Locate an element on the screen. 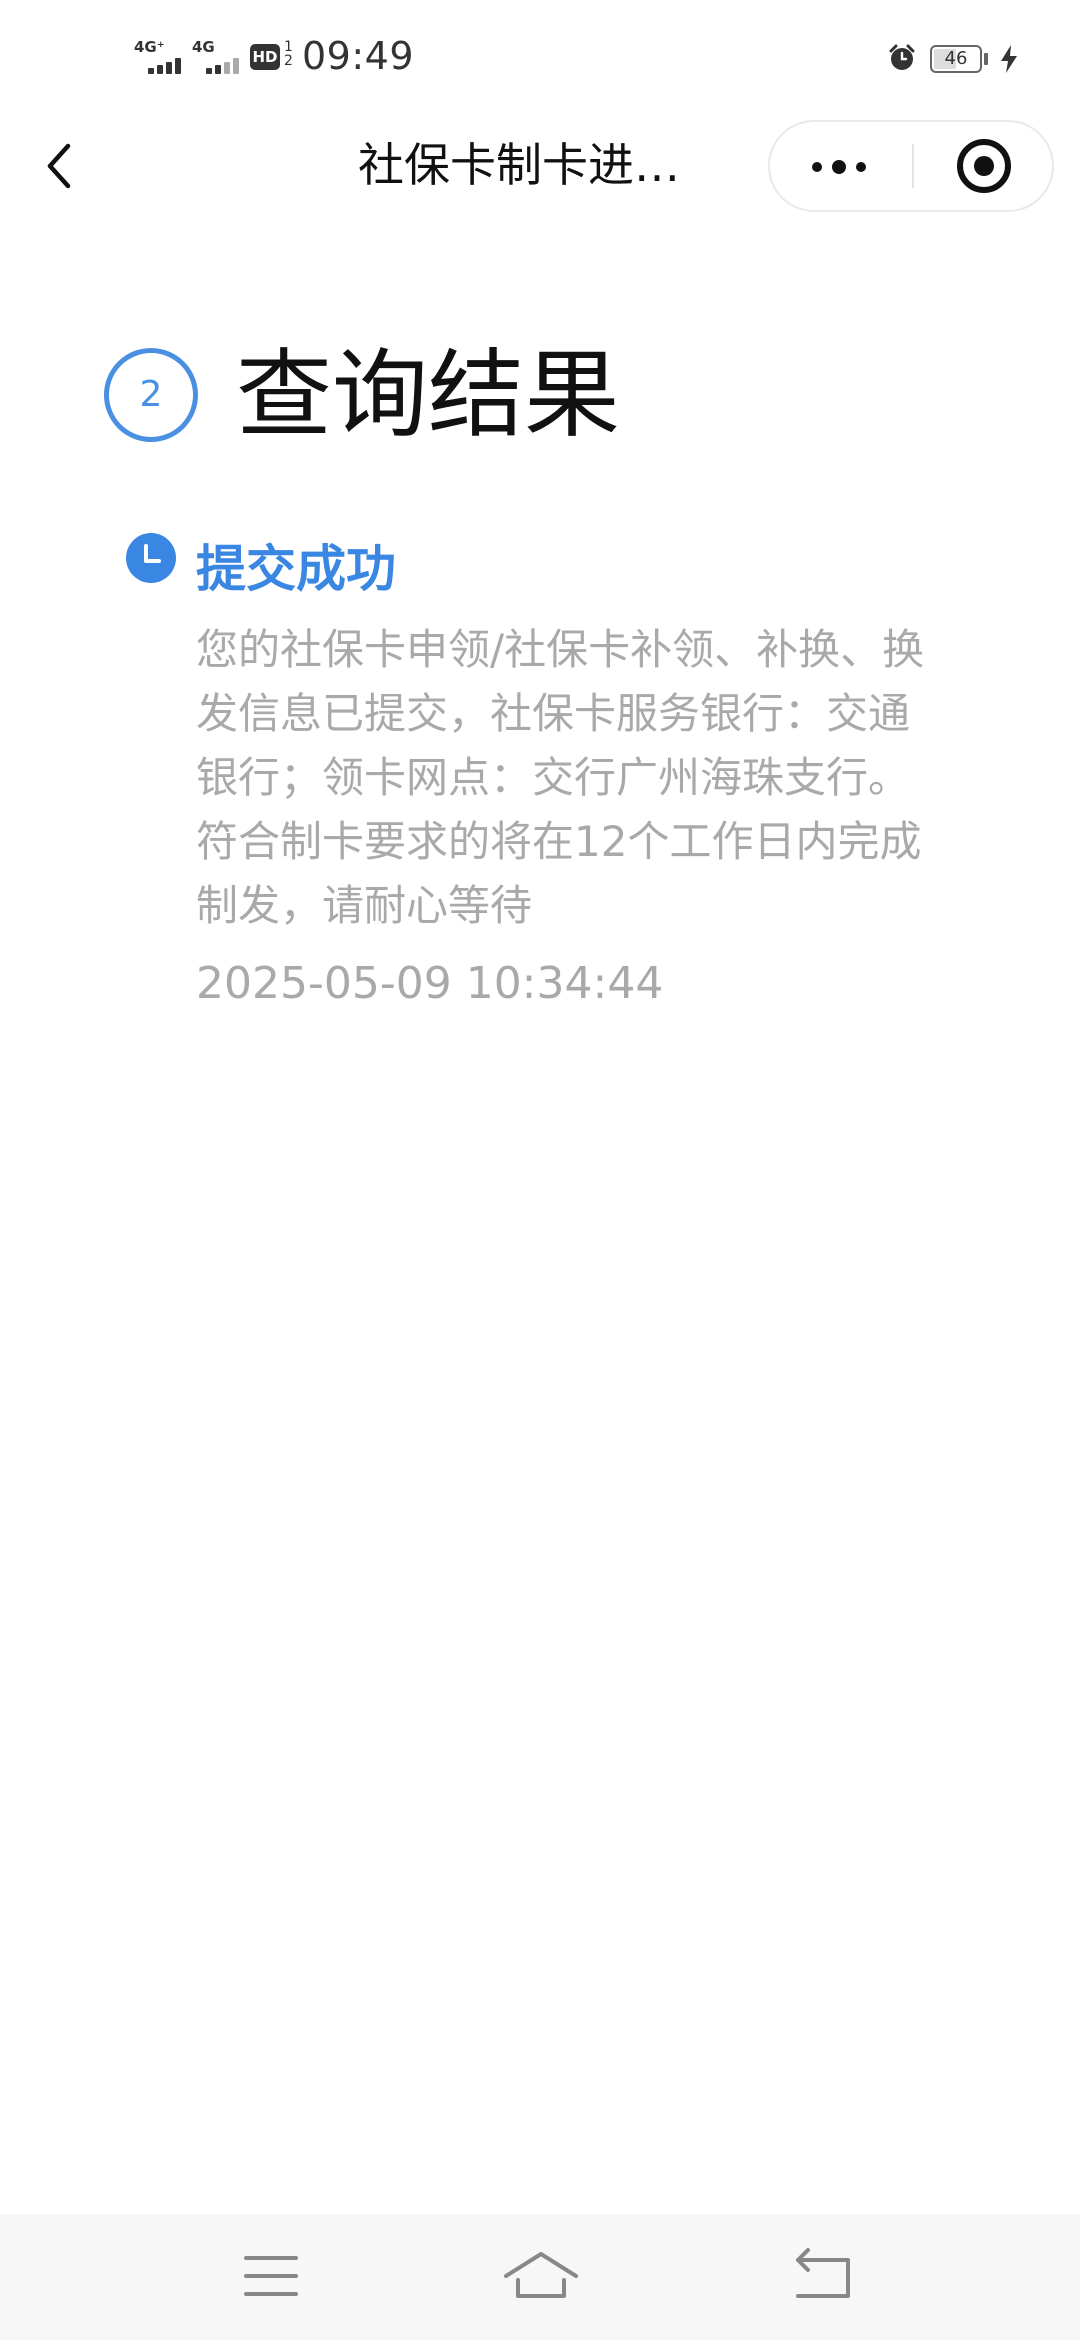  mini-program-capsule is located at coordinates (911, 166).